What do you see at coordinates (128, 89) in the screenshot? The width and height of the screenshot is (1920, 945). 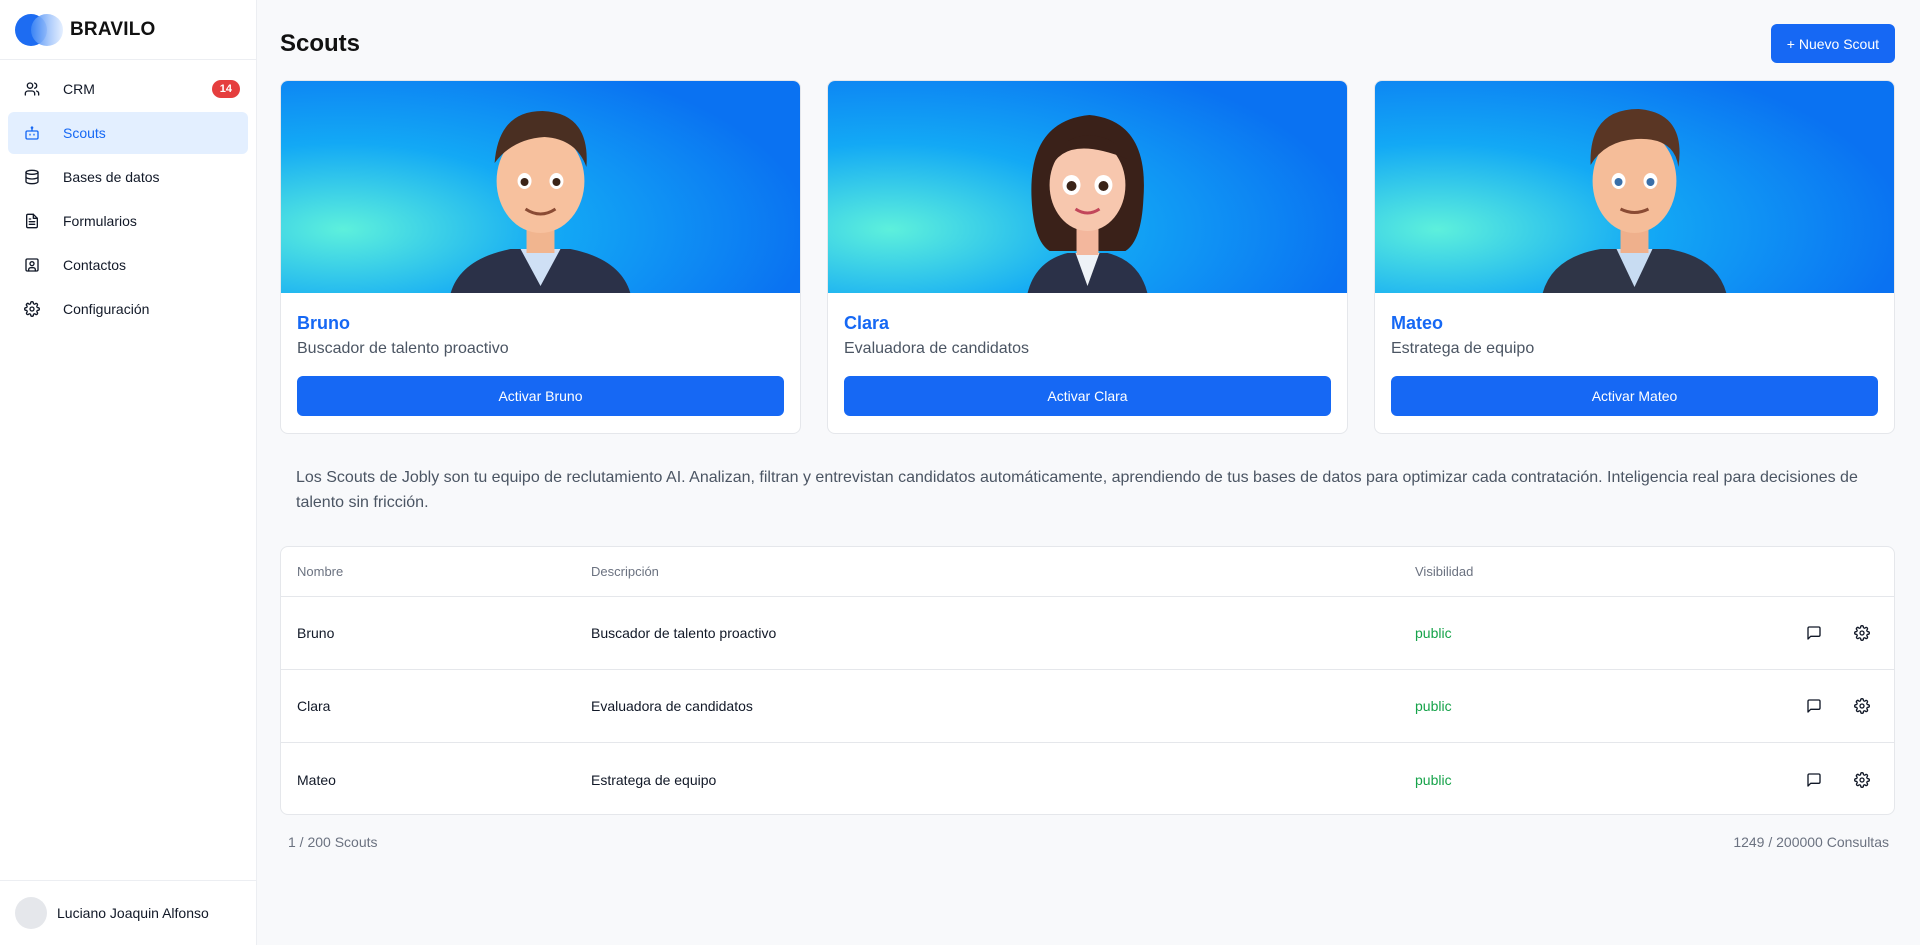 I see `sidebar-item-crm: CRM 14` at bounding box center [128, 89].